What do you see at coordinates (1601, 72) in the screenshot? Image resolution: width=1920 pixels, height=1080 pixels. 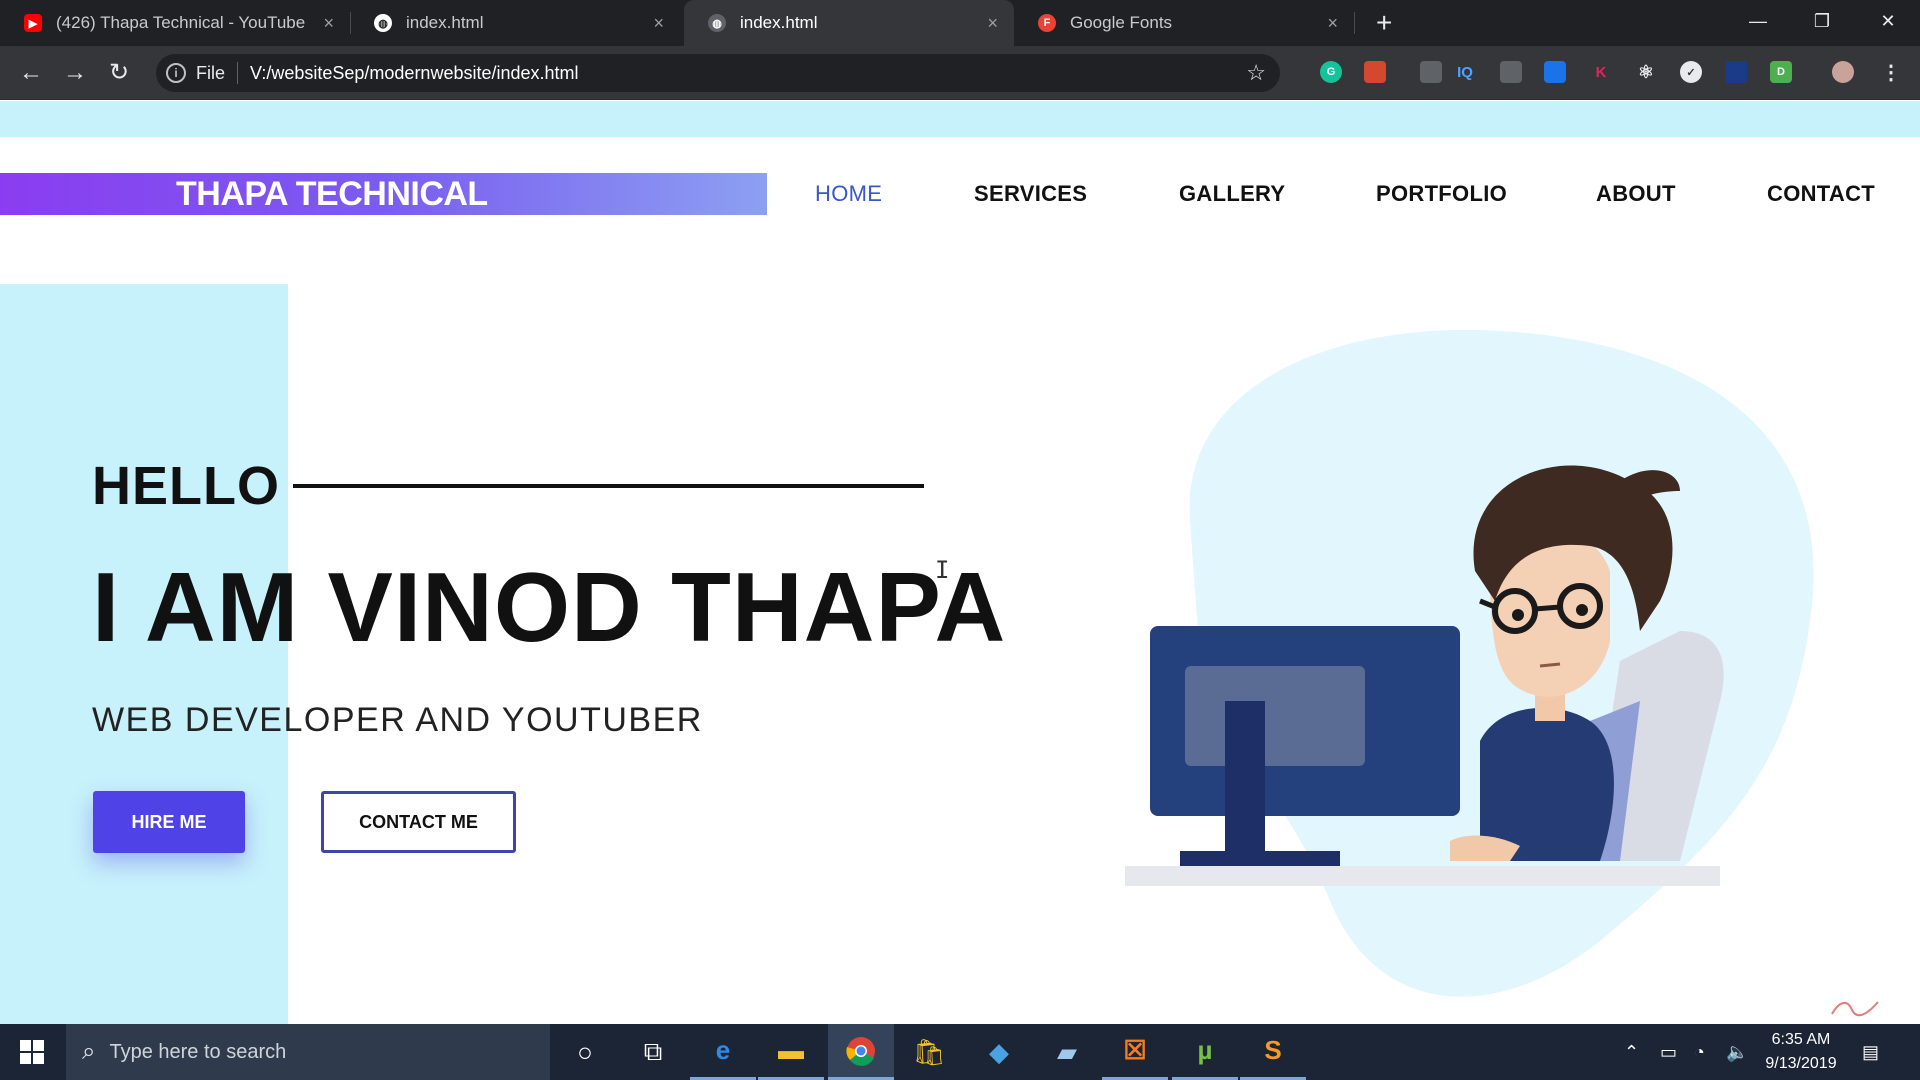 I see `k-extension-icon: K` at bounding box center [1601, 72].